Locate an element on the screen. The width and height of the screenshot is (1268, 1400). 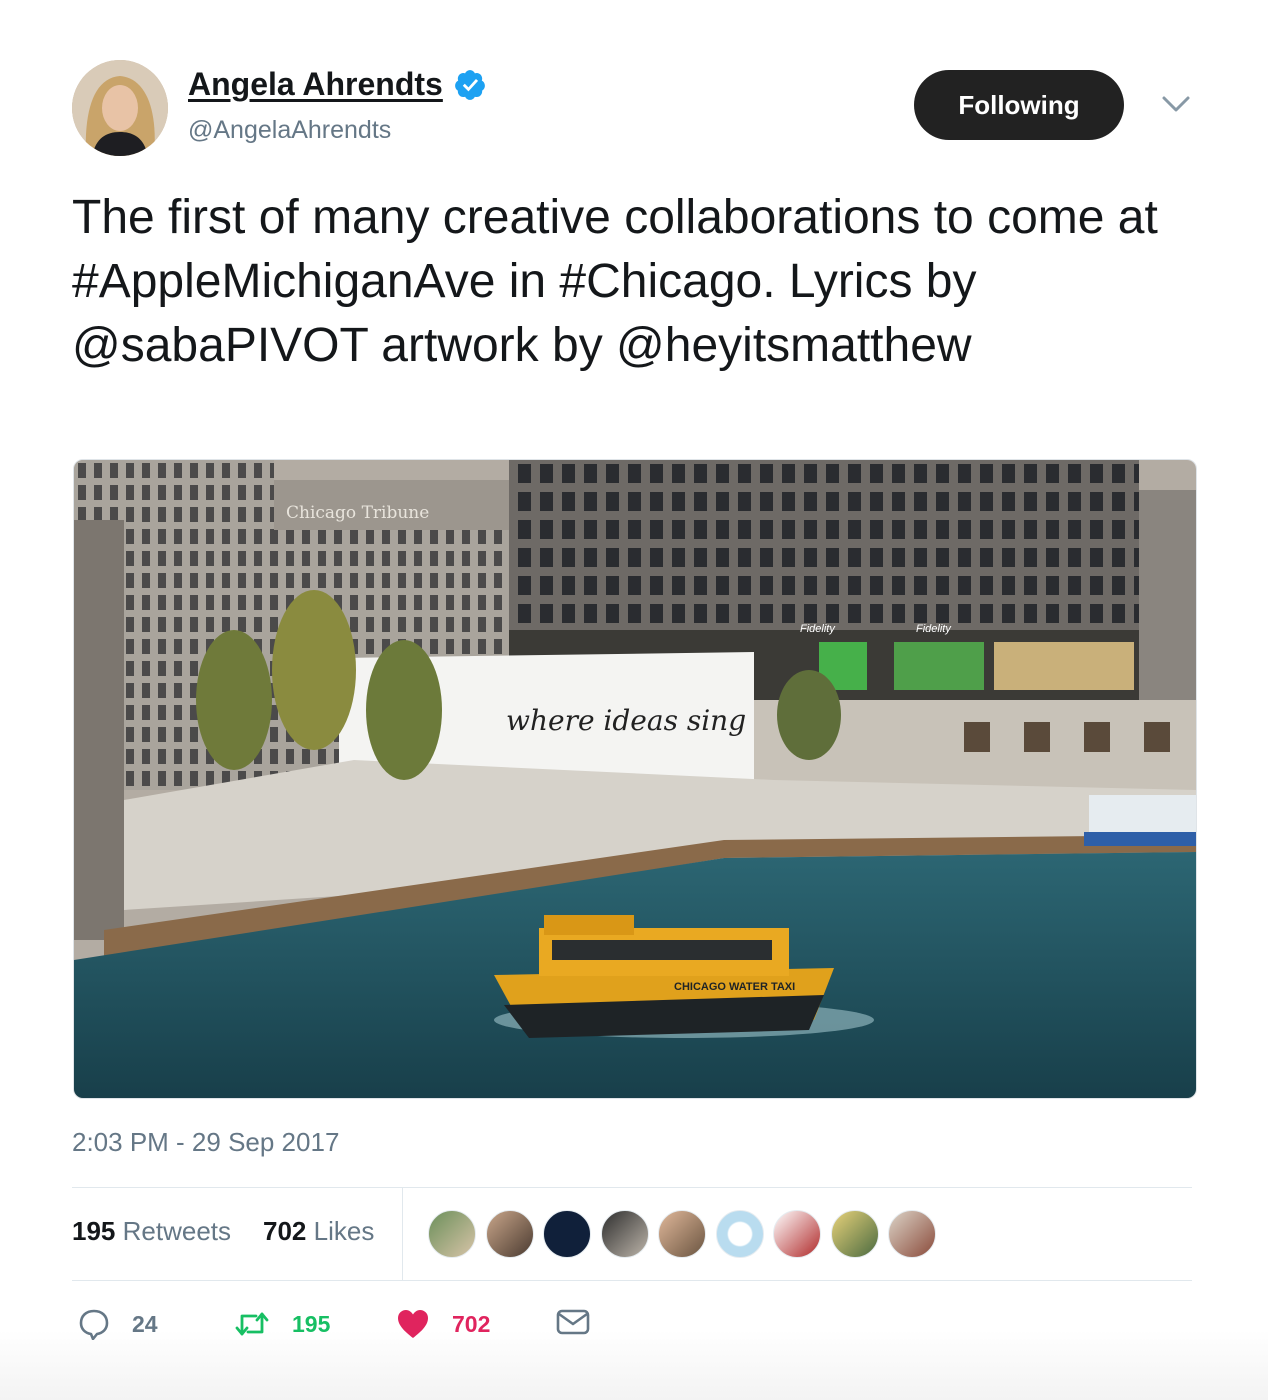
user-name-row: Angela Ahrendts is located at coordinates (337, 84).